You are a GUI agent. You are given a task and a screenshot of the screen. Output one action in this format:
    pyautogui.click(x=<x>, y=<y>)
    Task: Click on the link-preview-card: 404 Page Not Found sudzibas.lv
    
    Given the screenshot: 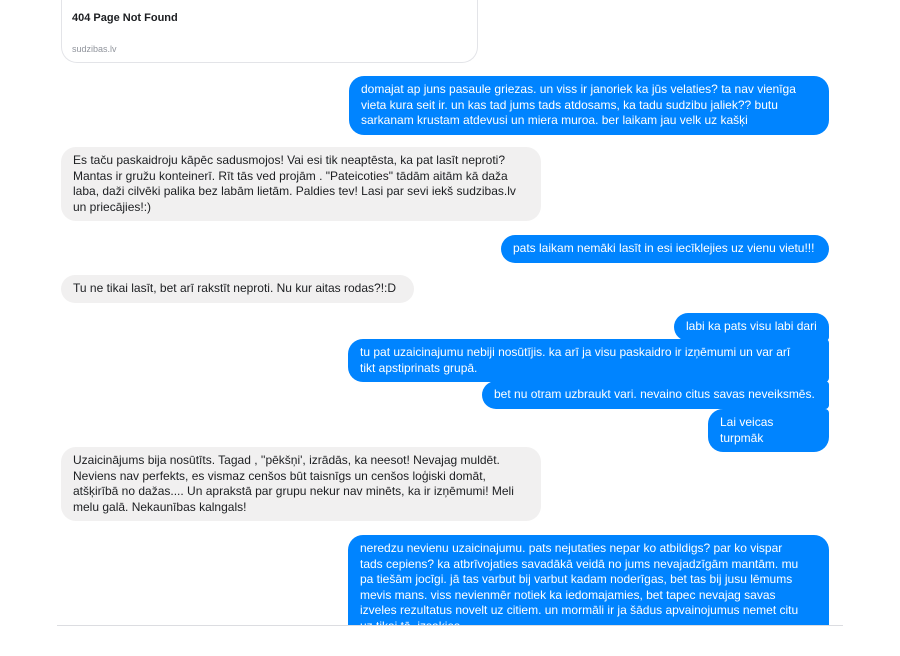 What is the action you would take?
    pyautogui.click(x=269, y=31)
    